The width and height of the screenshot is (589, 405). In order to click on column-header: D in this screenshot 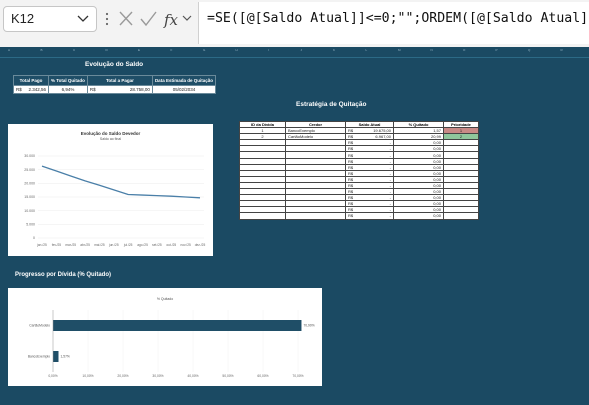, I will do `click(107, 50)`.